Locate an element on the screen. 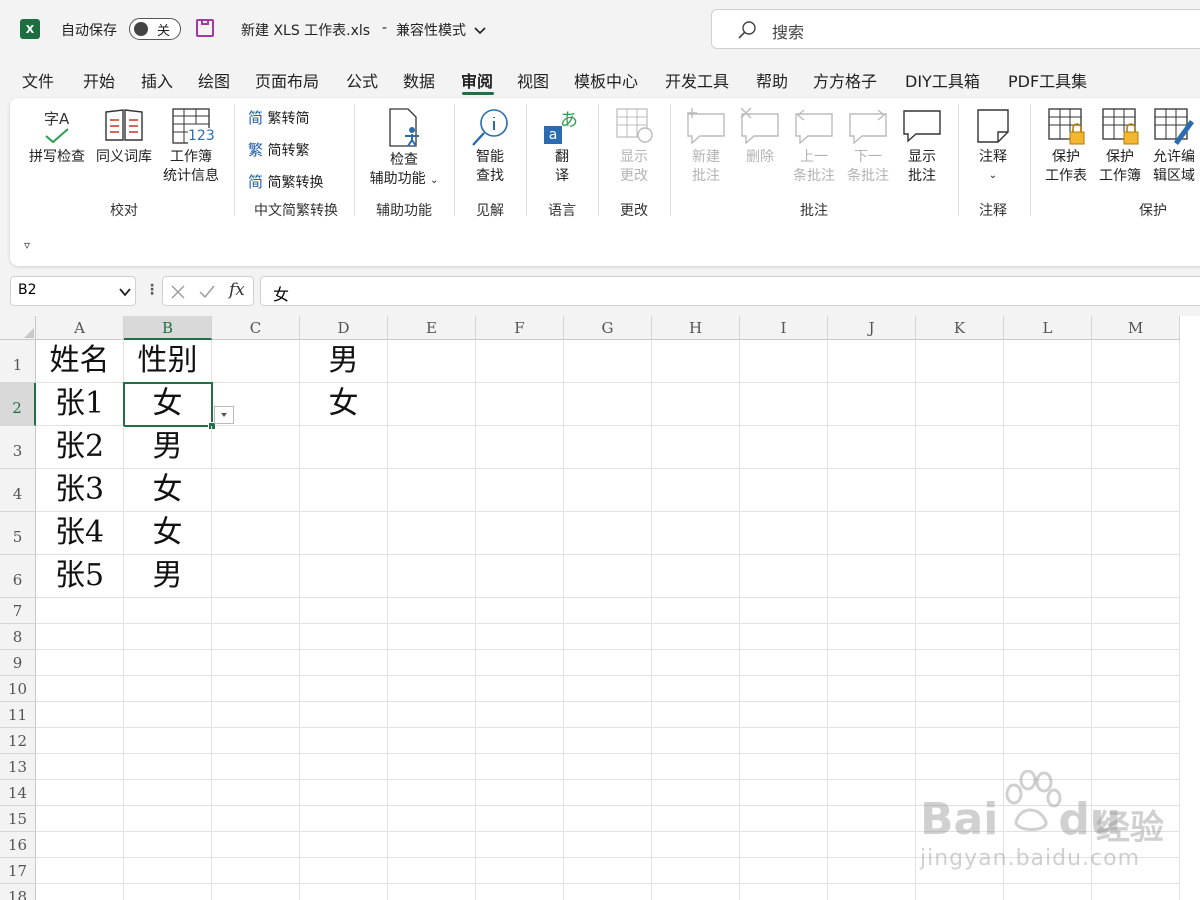 The height and width of the screenshot is (900, 1200). cell-b17 is located at coordinates (168, 871).